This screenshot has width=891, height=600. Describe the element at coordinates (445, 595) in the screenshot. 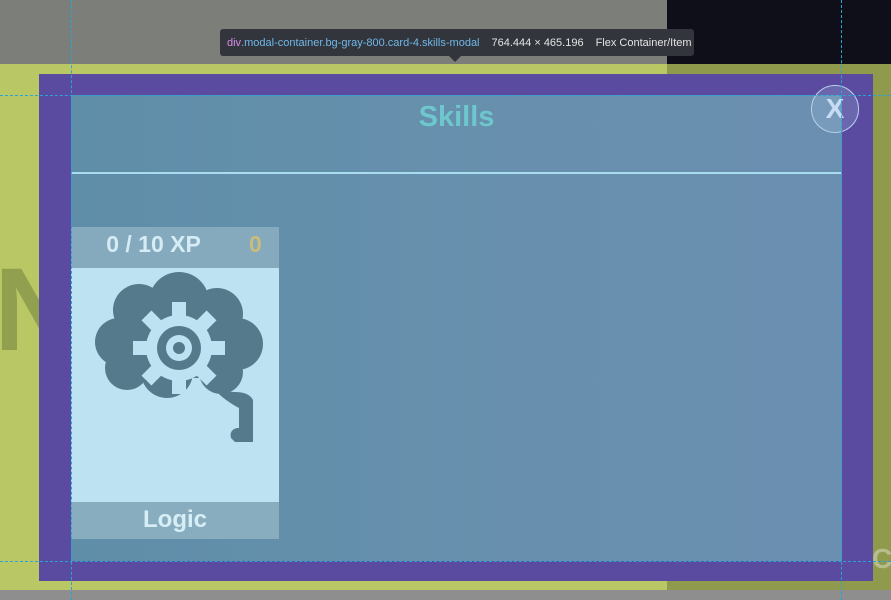

I see `page-bottom-bar` at that location.